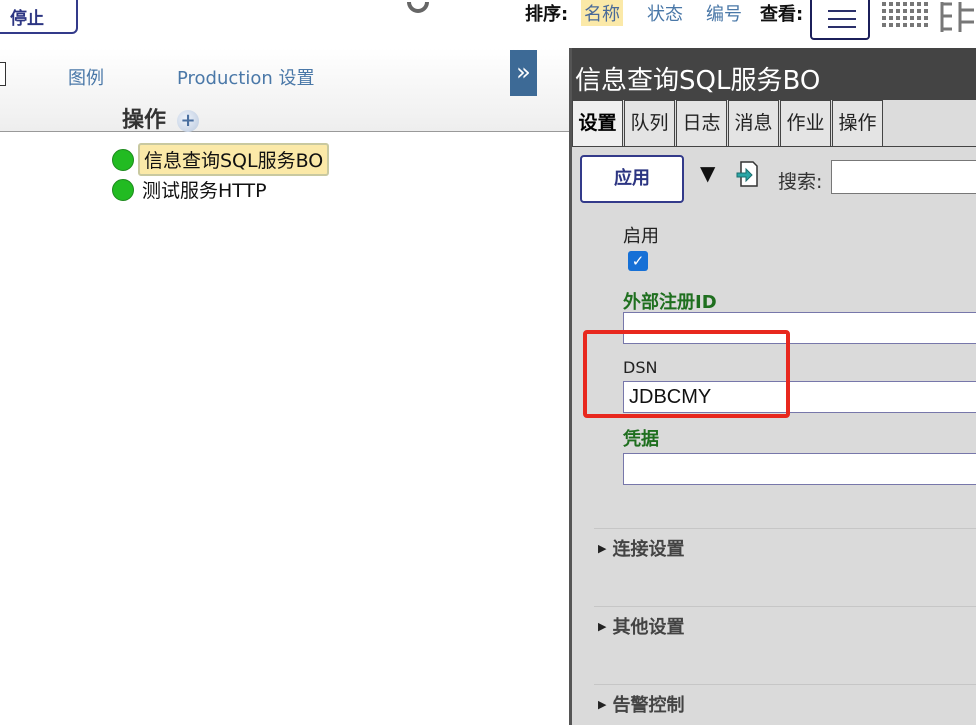 This screenshot has width=976, height=725. Describe the element at coordinates (547, 14) in the screenshot. I see `sort-label: 排序:` at that location.